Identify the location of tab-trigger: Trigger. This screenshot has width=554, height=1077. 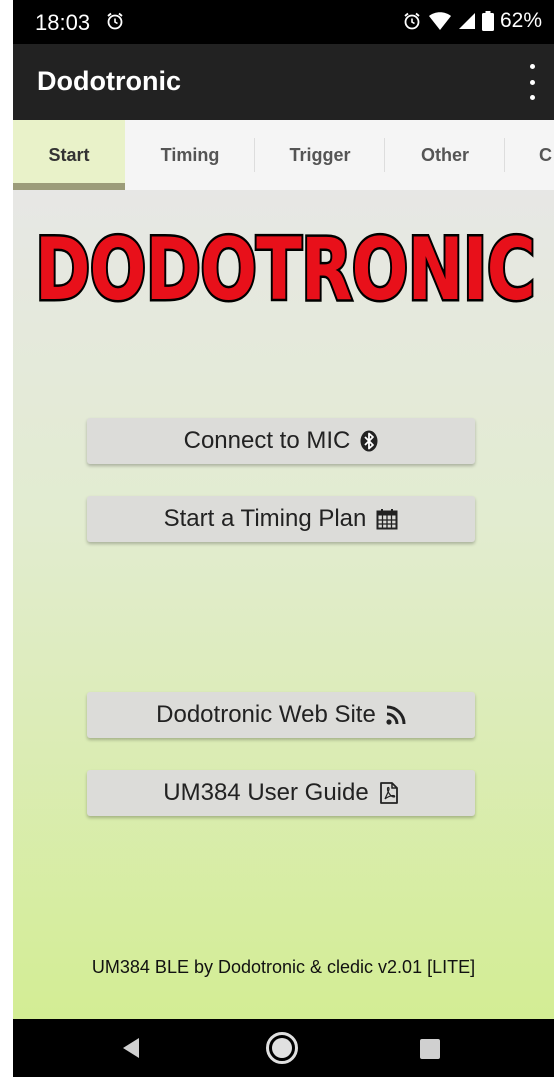
(320, 155).